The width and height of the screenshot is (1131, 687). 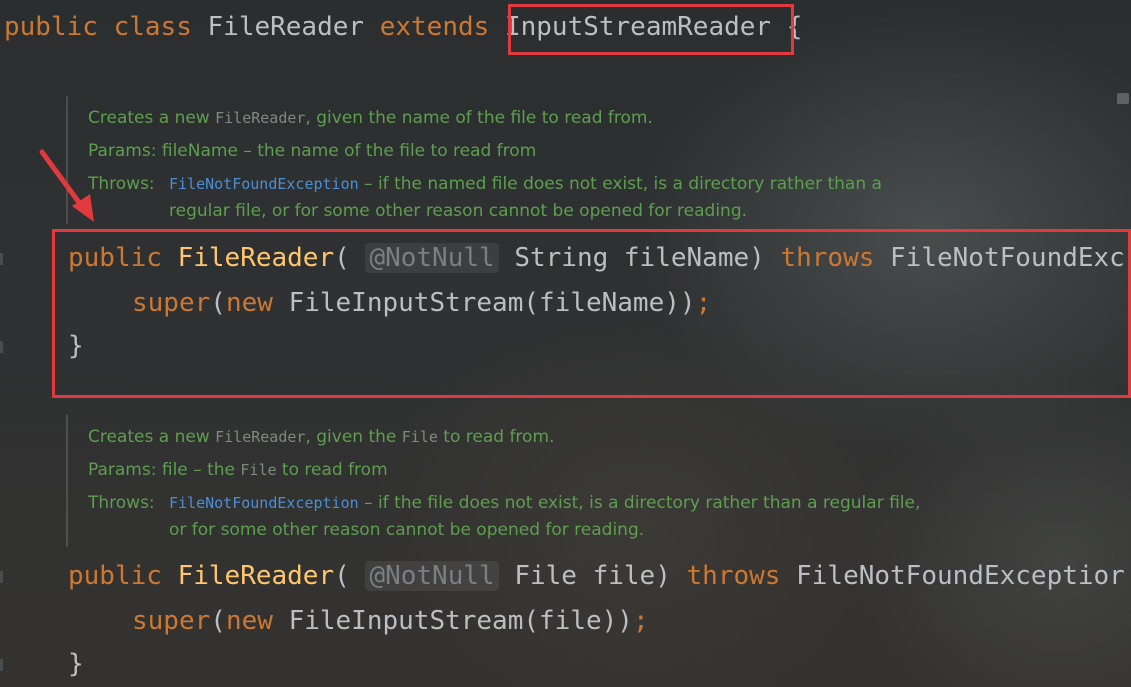 I want to click on keyword-extends: extends, so click(x=434, y=27).